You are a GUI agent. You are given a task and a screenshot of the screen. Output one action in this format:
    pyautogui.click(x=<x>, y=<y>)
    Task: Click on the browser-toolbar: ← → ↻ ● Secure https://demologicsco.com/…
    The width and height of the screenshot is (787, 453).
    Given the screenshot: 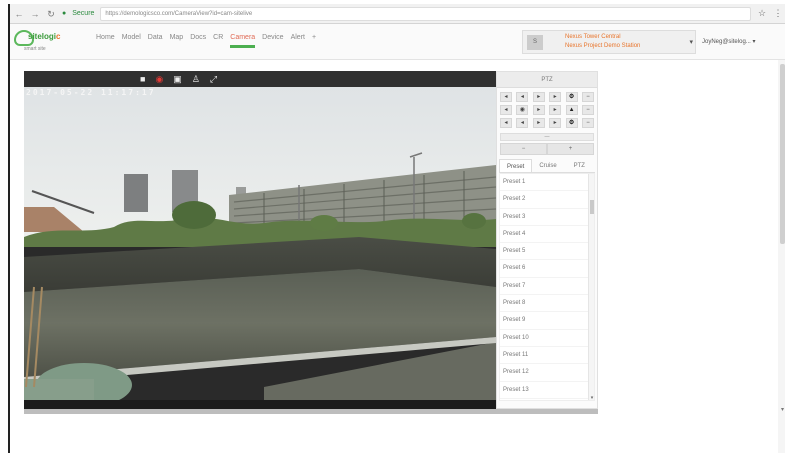 What is the action you would take?
    pyautogui.click(x=397, y=14)
    